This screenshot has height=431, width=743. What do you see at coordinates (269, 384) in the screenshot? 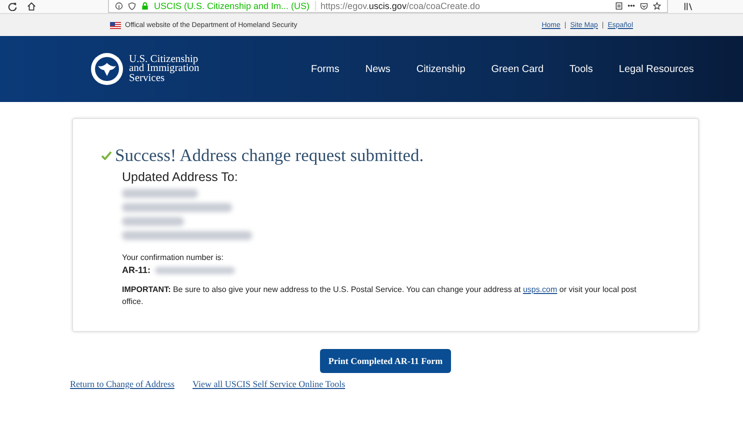
I see `footer-link: View all USCIS Self Service Online Tools` at bounding box center [269, 384].